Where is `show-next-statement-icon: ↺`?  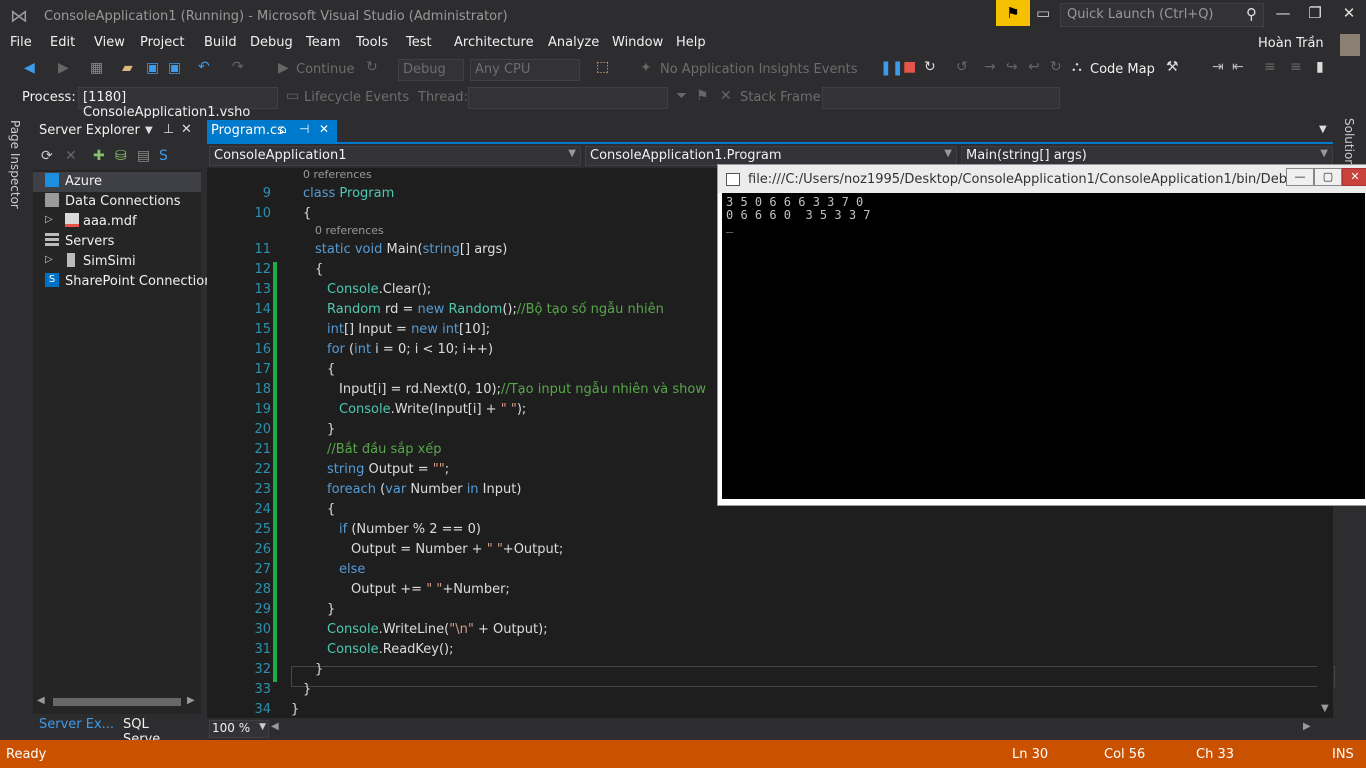 show-next-statement-icon: ↺ is located at coordinates (962, 67).